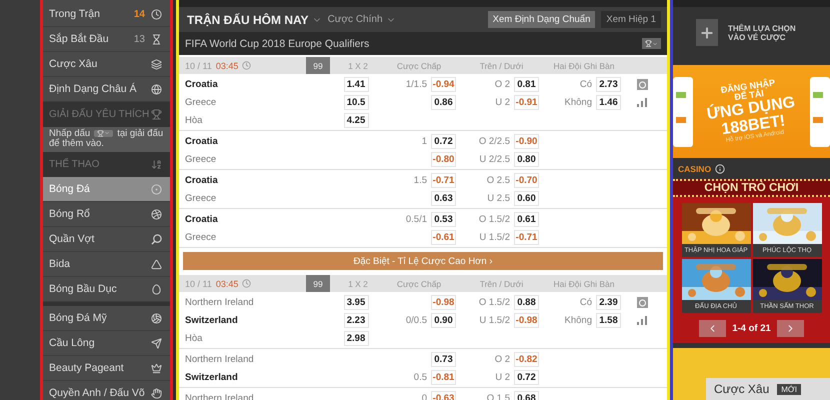 The width and height of the screenshot is (830, 400). What do you see at coordinates (139, 14) in the screenshot?
I see `count-label: 14` at bounding box center [139, 14].